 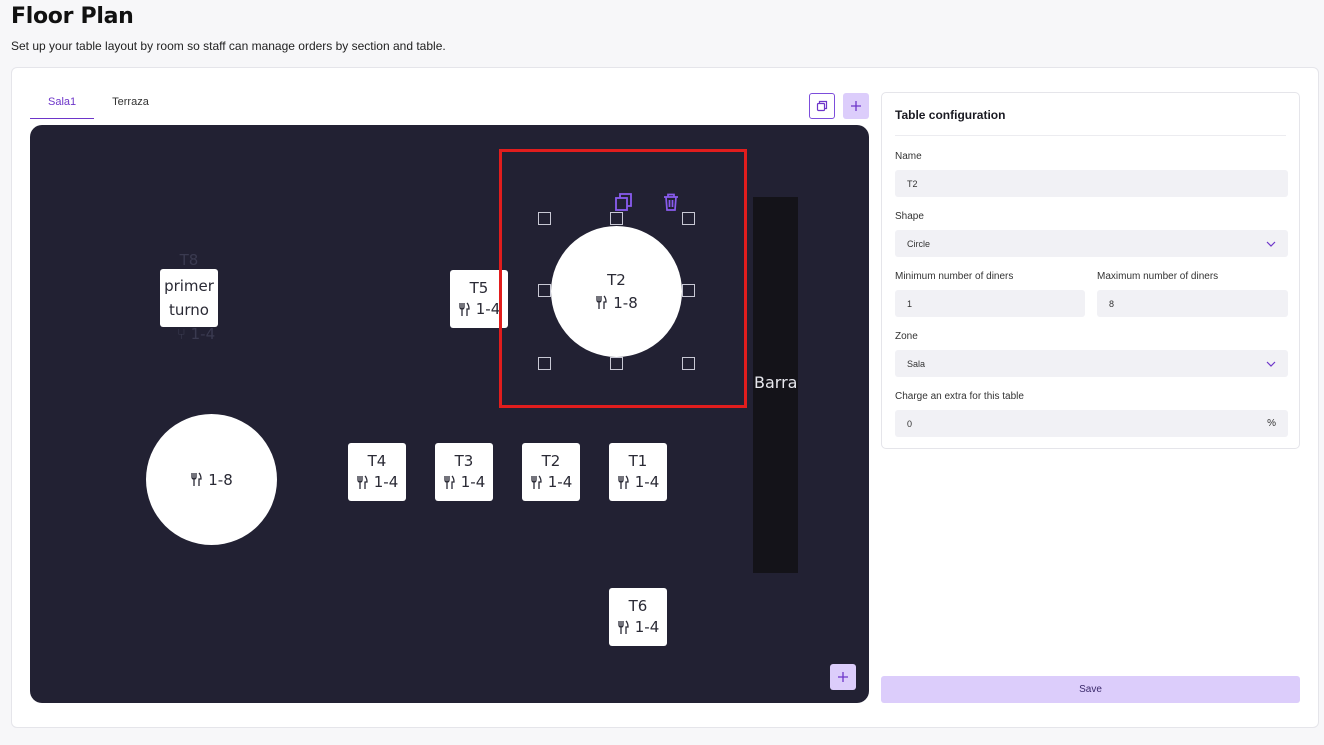 I want to click on table-name: T6, so click(x=638, y=606).